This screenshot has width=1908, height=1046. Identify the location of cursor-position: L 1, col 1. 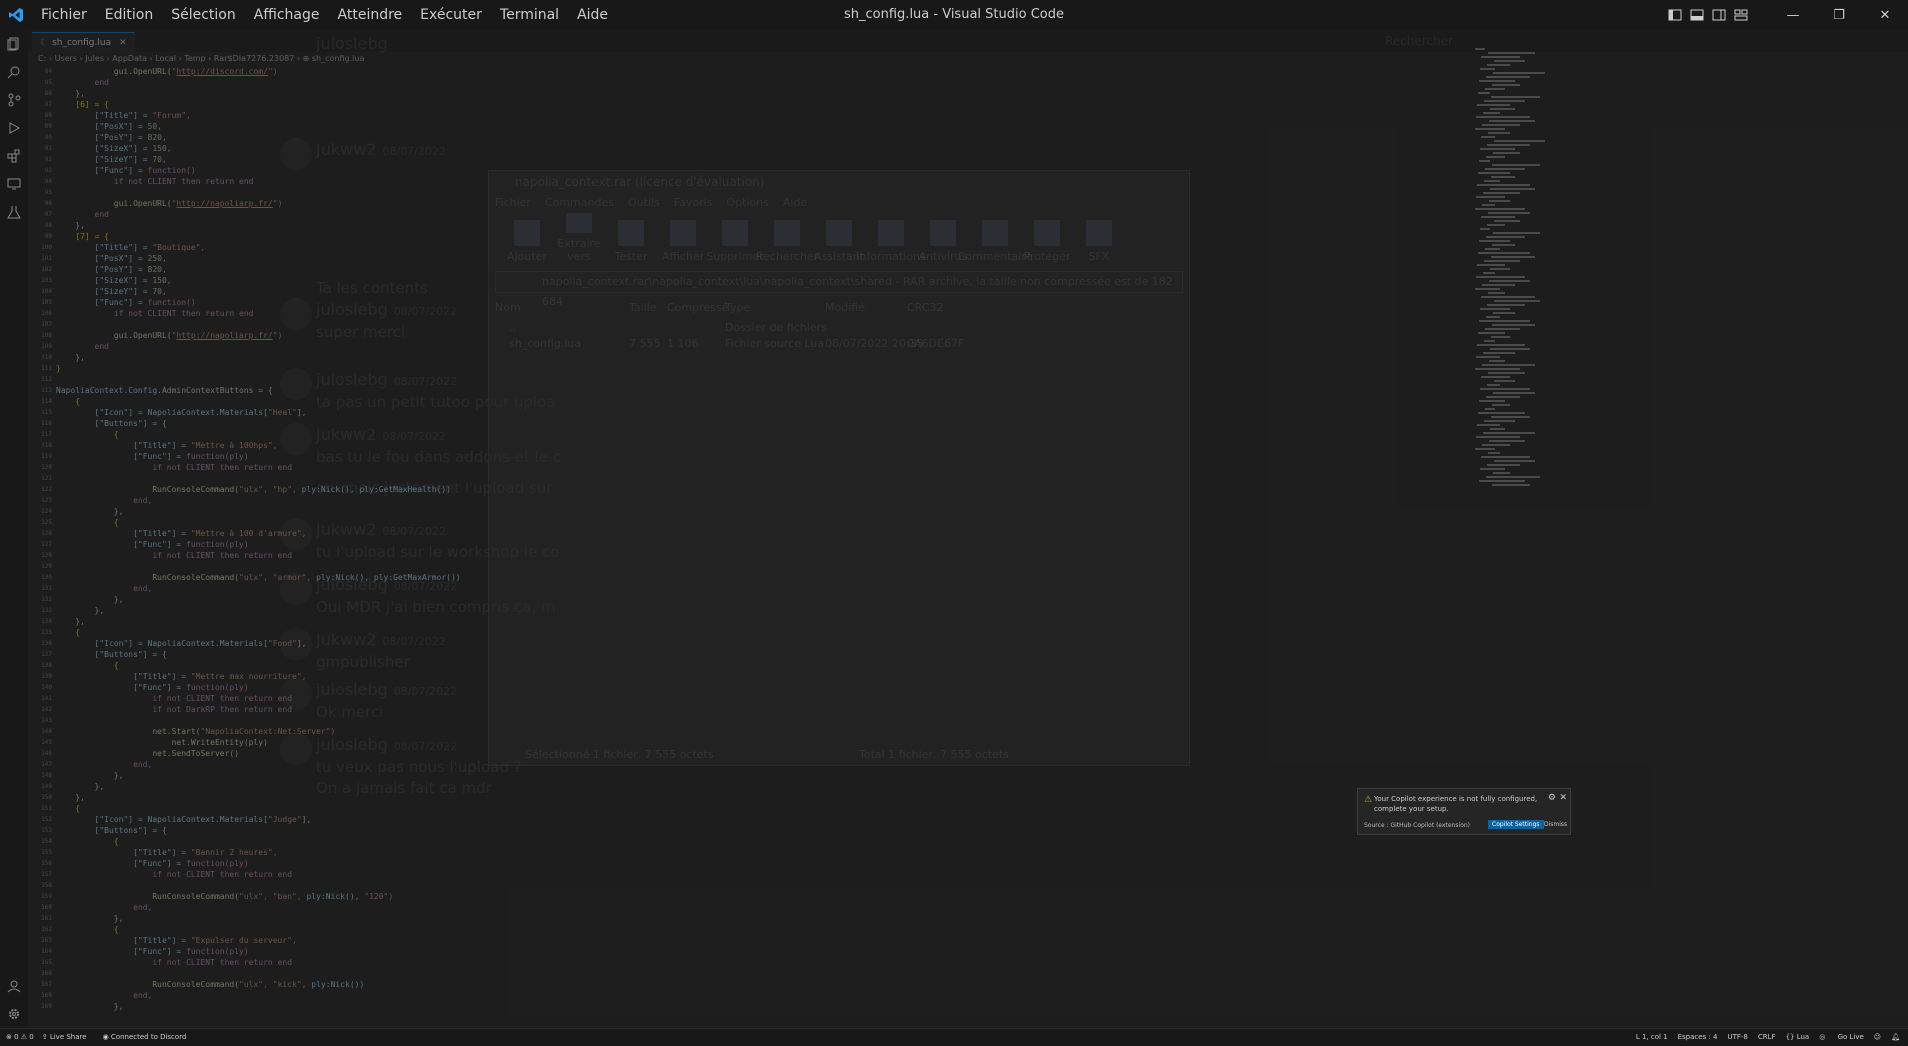
(1652, 1037).